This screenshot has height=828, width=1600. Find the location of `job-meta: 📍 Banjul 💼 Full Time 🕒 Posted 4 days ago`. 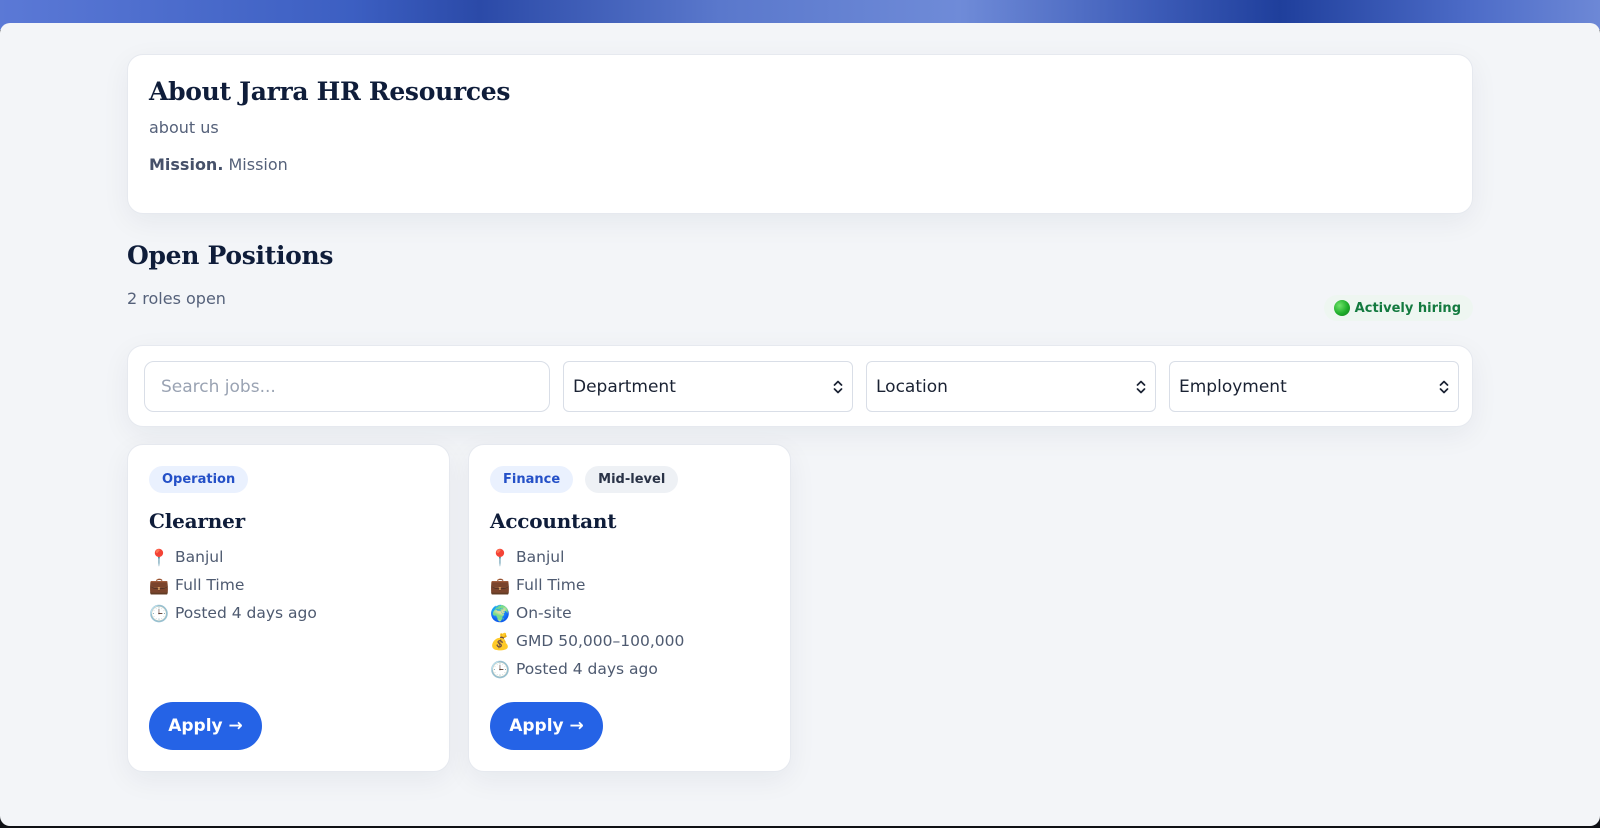

job-meta: 📍 Banjul 💼 Full Time 🕒 Posted 4 days ago is located at coordinates (288, 585).